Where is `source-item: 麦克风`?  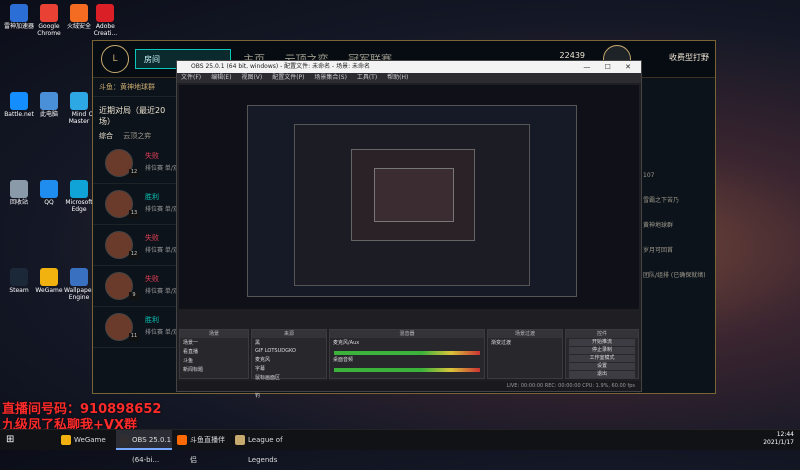 source-item: 麦克风 is located at coordinates (289, 359).